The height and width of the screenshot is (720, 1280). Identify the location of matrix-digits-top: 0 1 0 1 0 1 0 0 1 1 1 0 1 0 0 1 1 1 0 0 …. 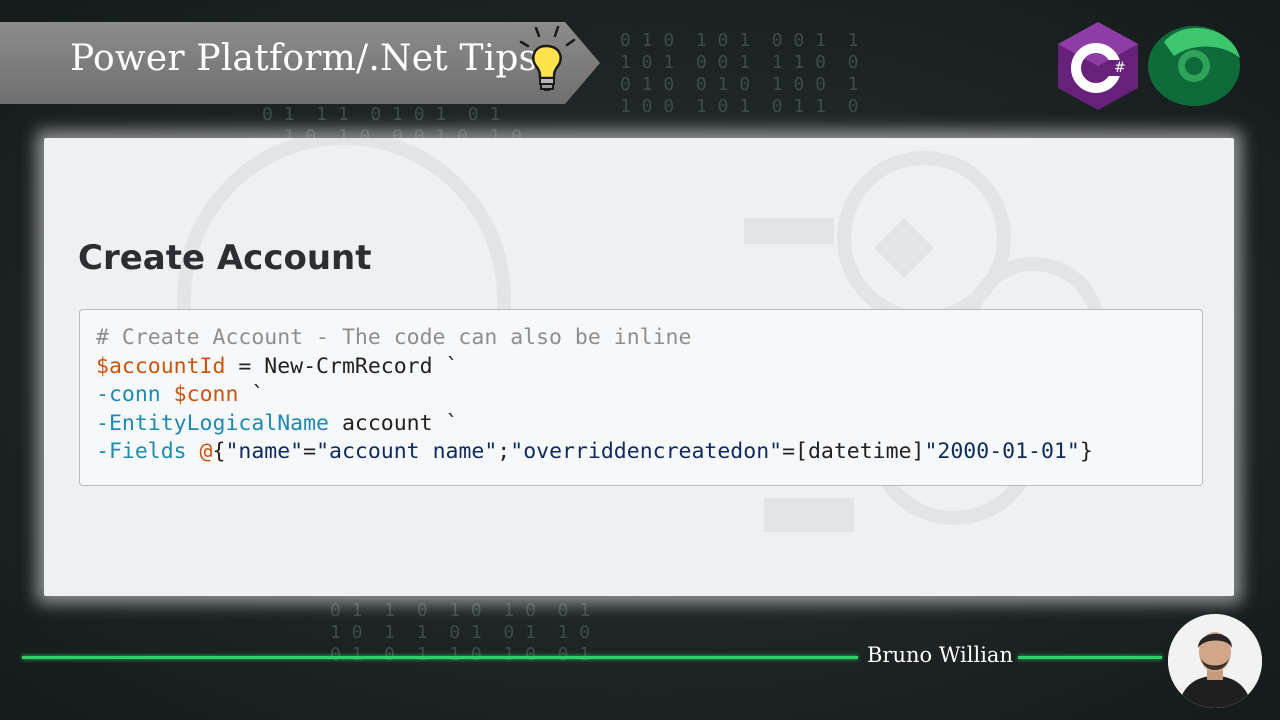
(739, 73).